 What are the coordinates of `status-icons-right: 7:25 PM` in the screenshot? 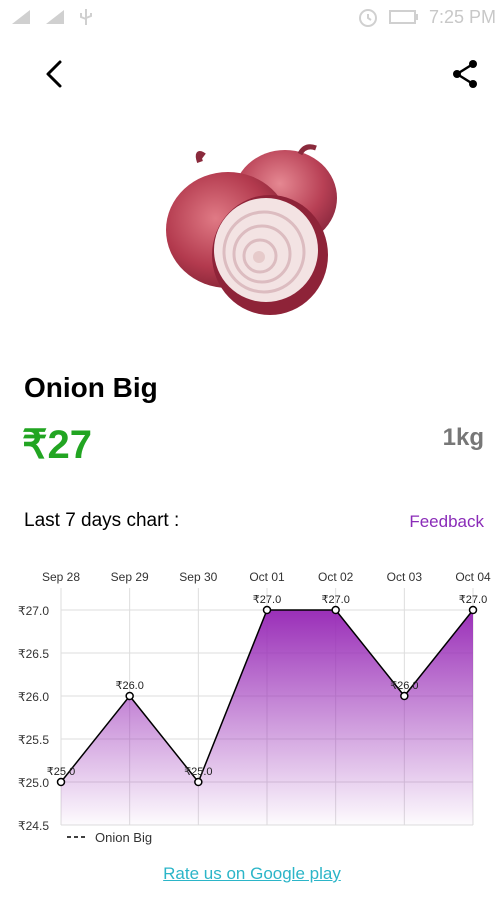 It's located at (426, 17).